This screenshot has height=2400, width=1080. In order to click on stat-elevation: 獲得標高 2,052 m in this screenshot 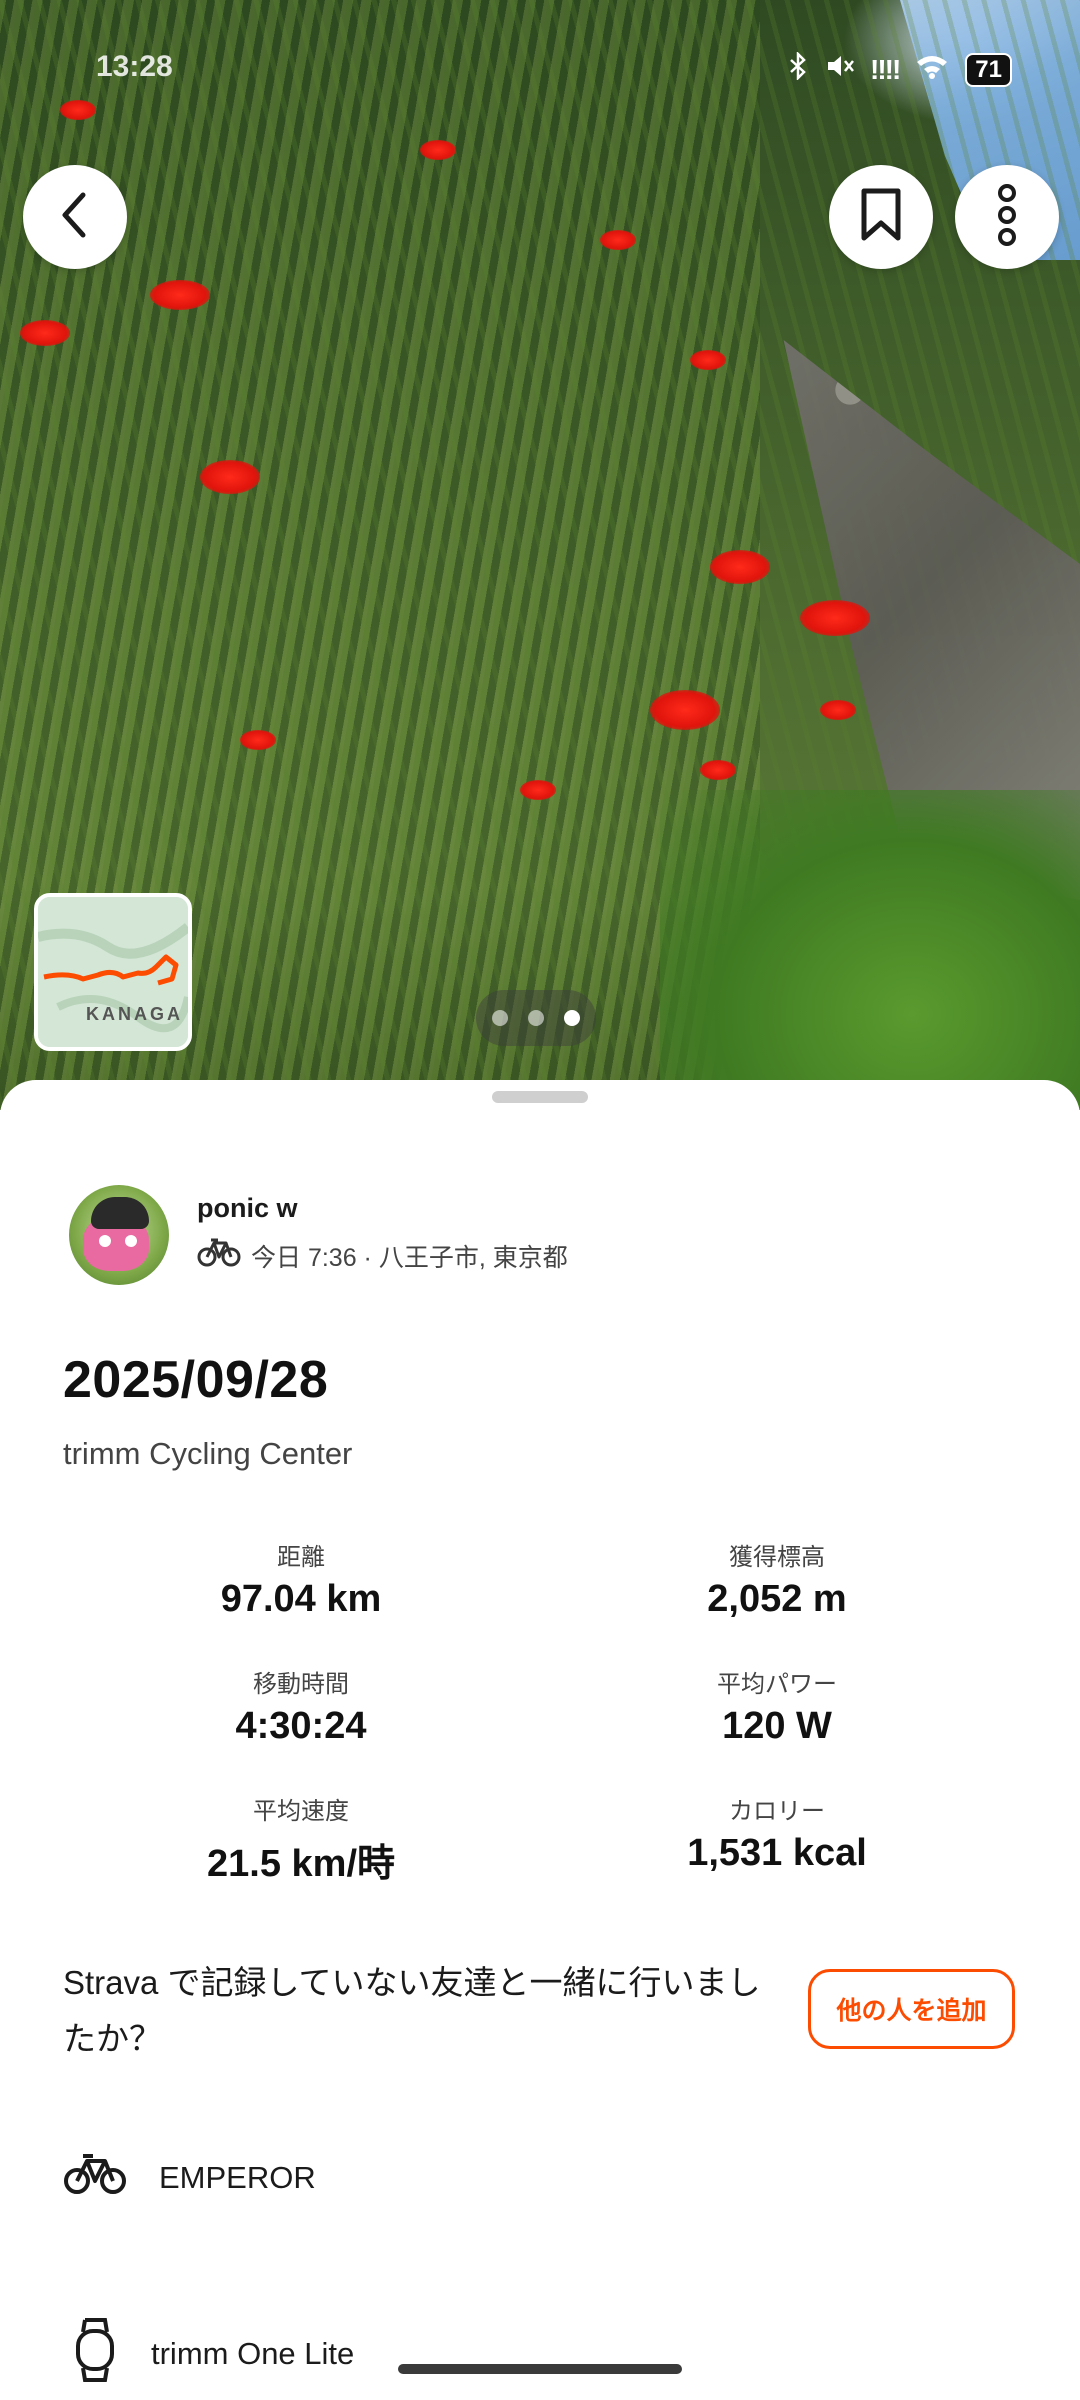, I will do `click(777, 1579)`.